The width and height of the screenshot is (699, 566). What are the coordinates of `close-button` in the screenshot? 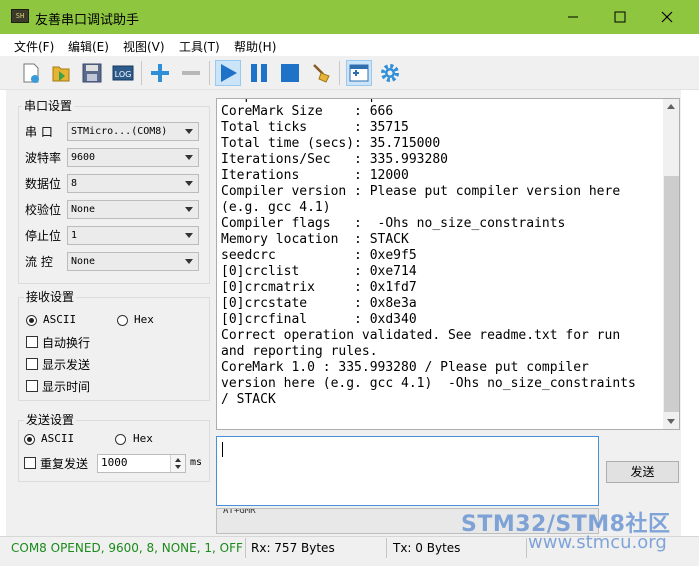 It's located at (667, 17).